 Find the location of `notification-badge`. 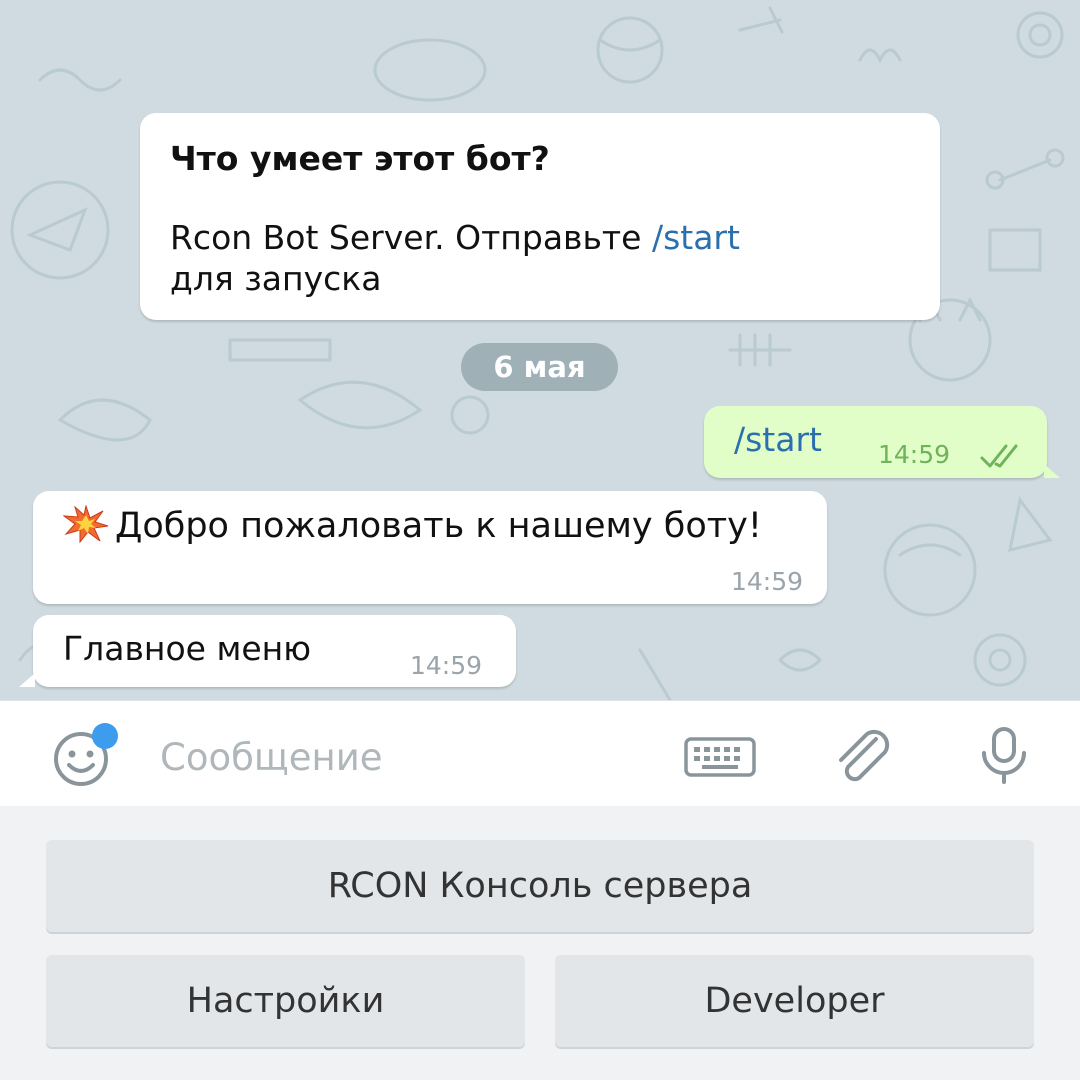

notification-badge is located at coordinates (105, 736).